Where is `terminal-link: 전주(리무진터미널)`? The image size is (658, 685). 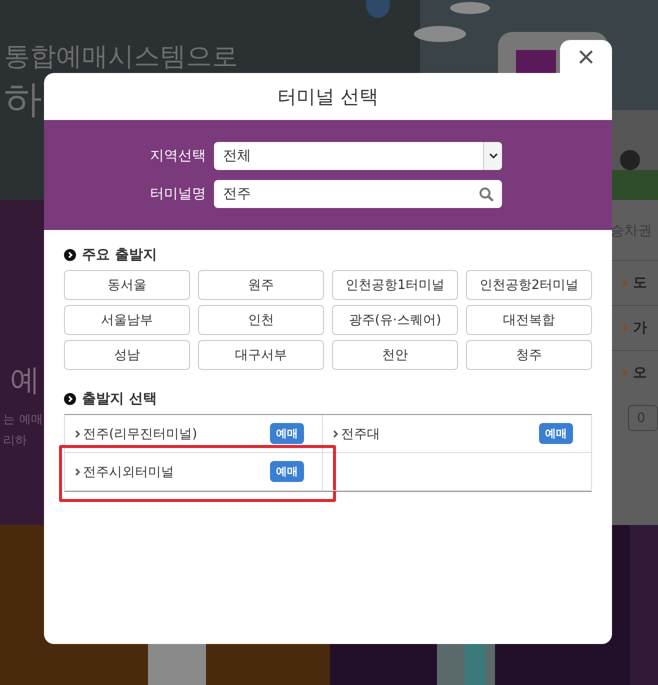
terminal-link: 전주(리무진터미널) is located at coordinates (140, 433).